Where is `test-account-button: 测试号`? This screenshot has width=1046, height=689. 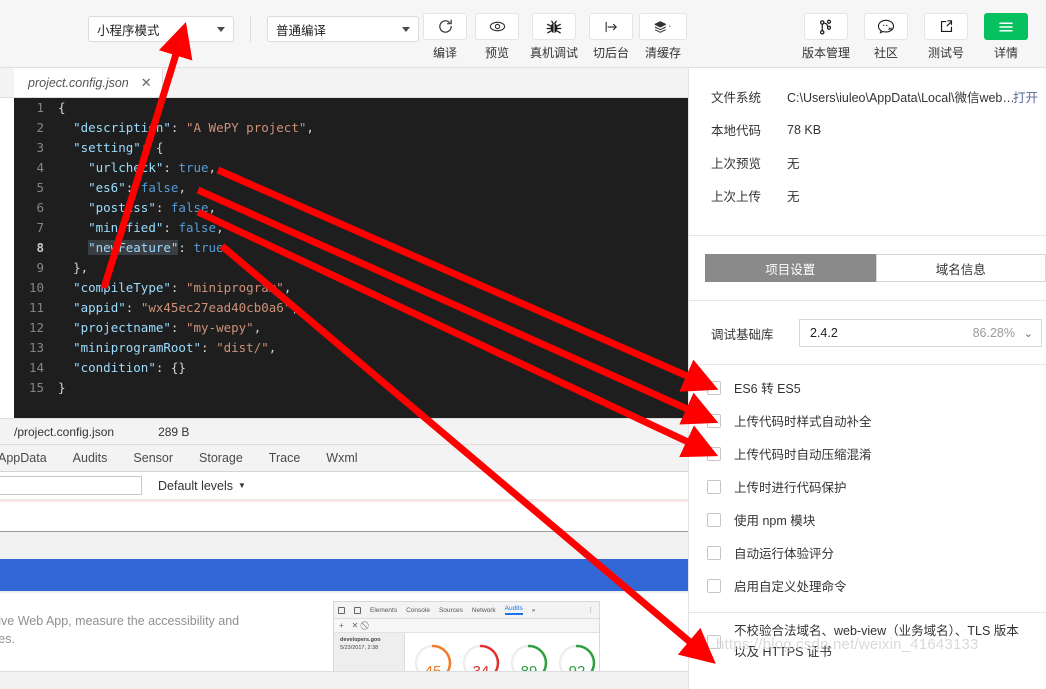 test-account-button: 测试号 is located at coordinates (946, 37).